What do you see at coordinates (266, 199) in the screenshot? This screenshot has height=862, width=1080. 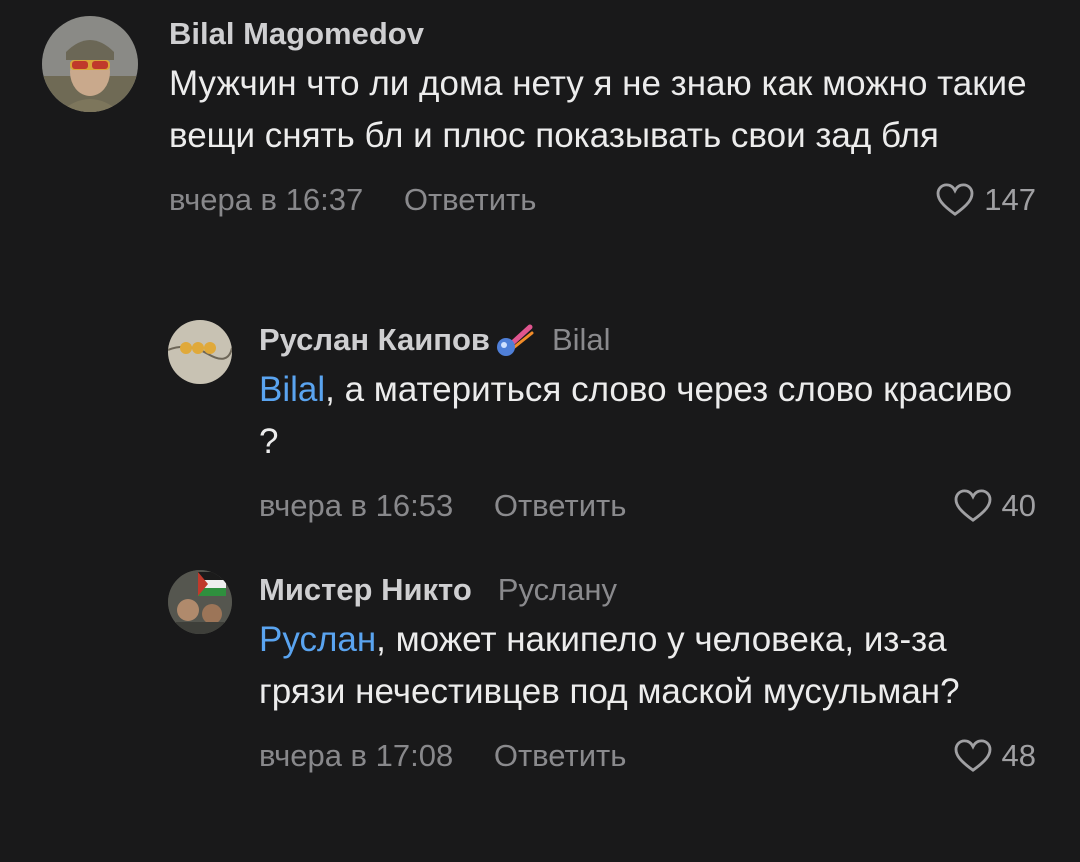 I see `timestamp: вчера в 16:37` at bounding box center [266, 199].